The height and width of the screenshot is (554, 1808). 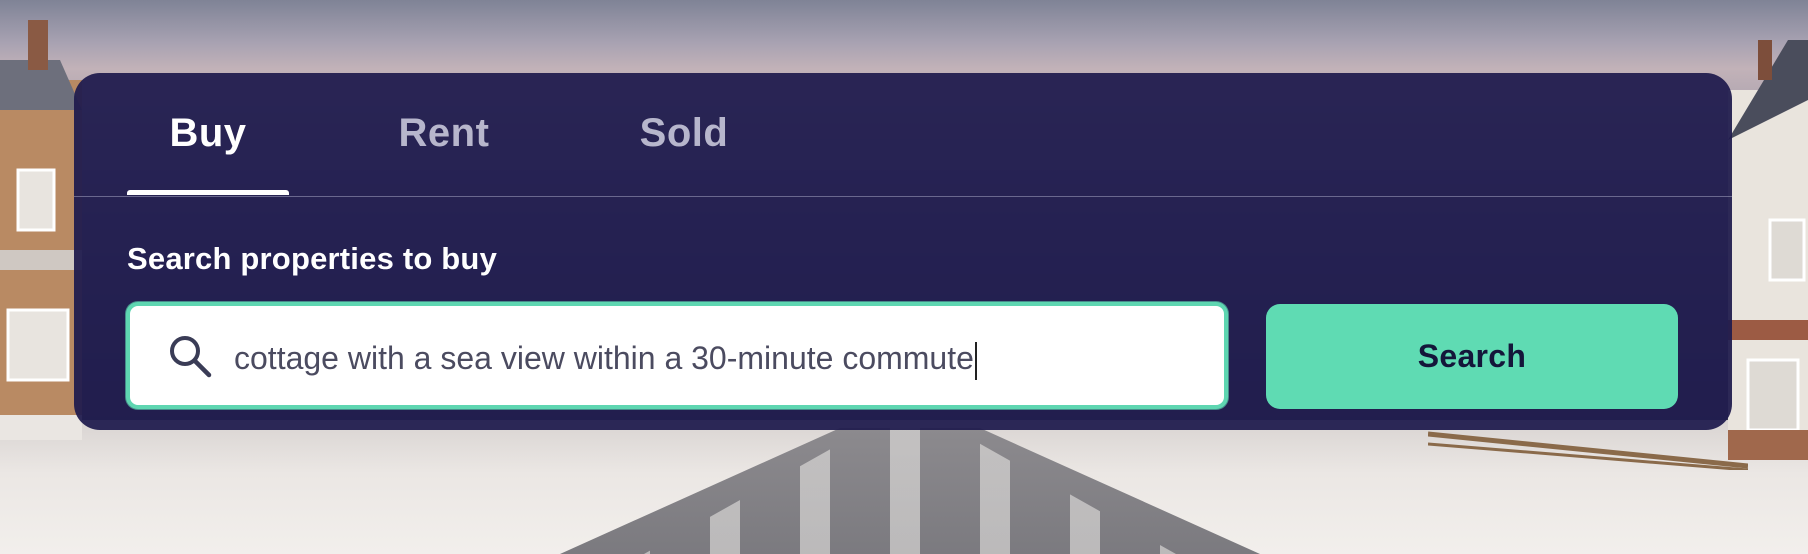 I want to click on house-left-illustration, so click(x=41, y=230).